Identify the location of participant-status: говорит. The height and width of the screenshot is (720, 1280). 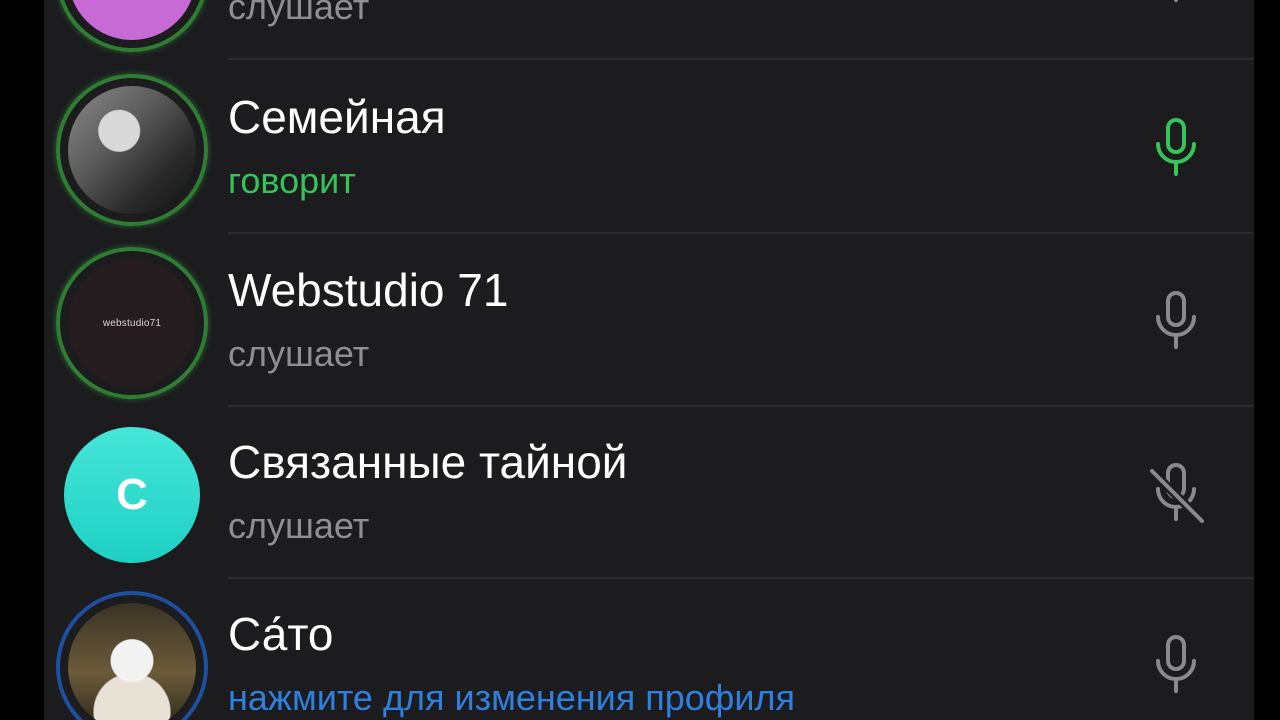
(292, 180).